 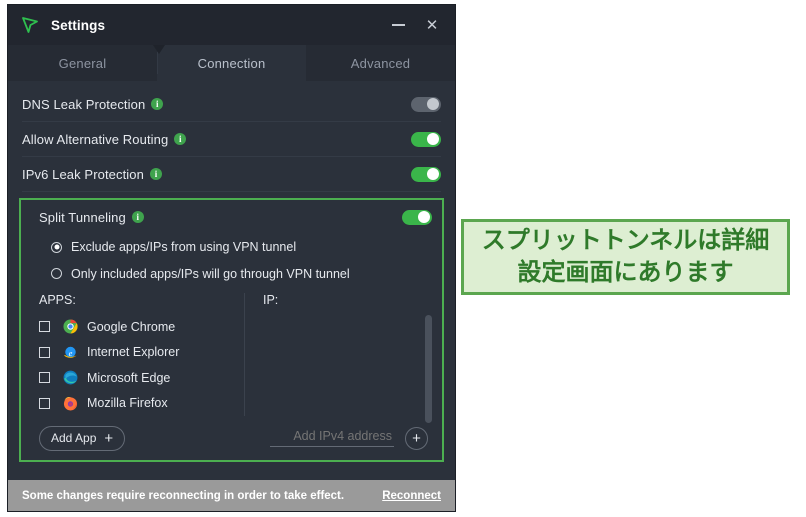 What do you see at coordinates (398, 25) in the screenshot?
I see `minimize-button` at bounding box center [398, 25].